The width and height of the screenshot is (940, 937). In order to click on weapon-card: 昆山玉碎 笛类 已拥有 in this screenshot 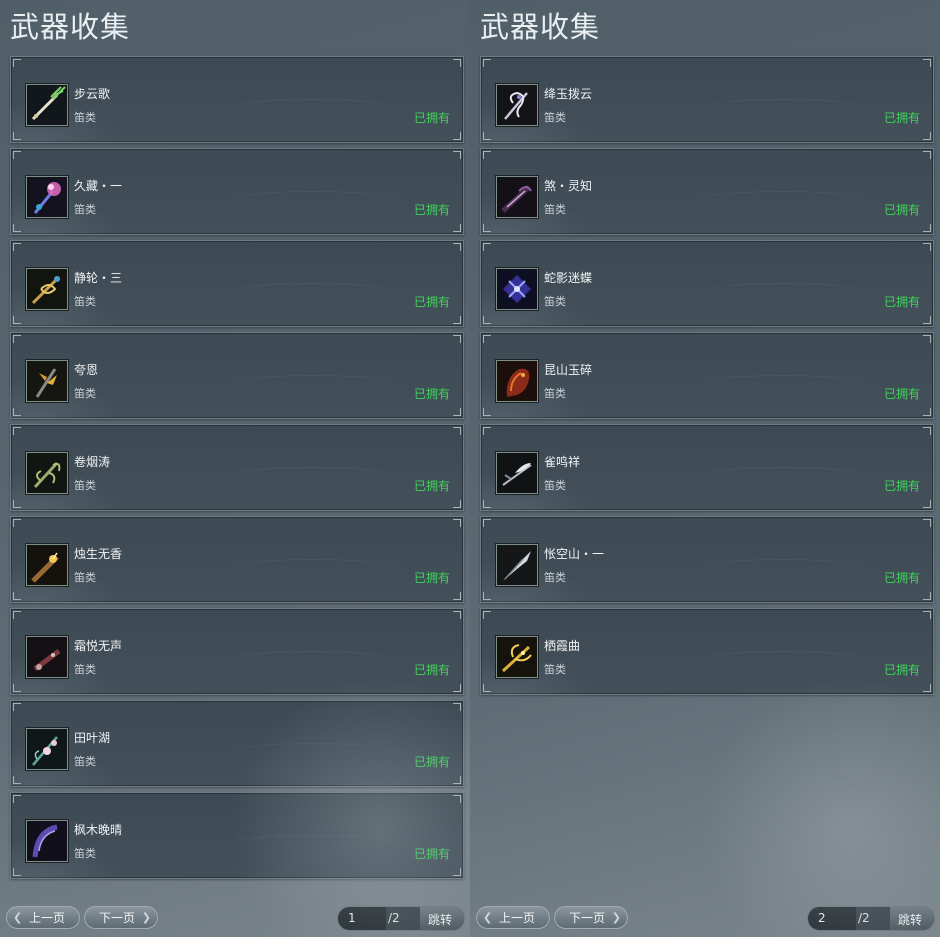, I will do `click(707, 375)`.